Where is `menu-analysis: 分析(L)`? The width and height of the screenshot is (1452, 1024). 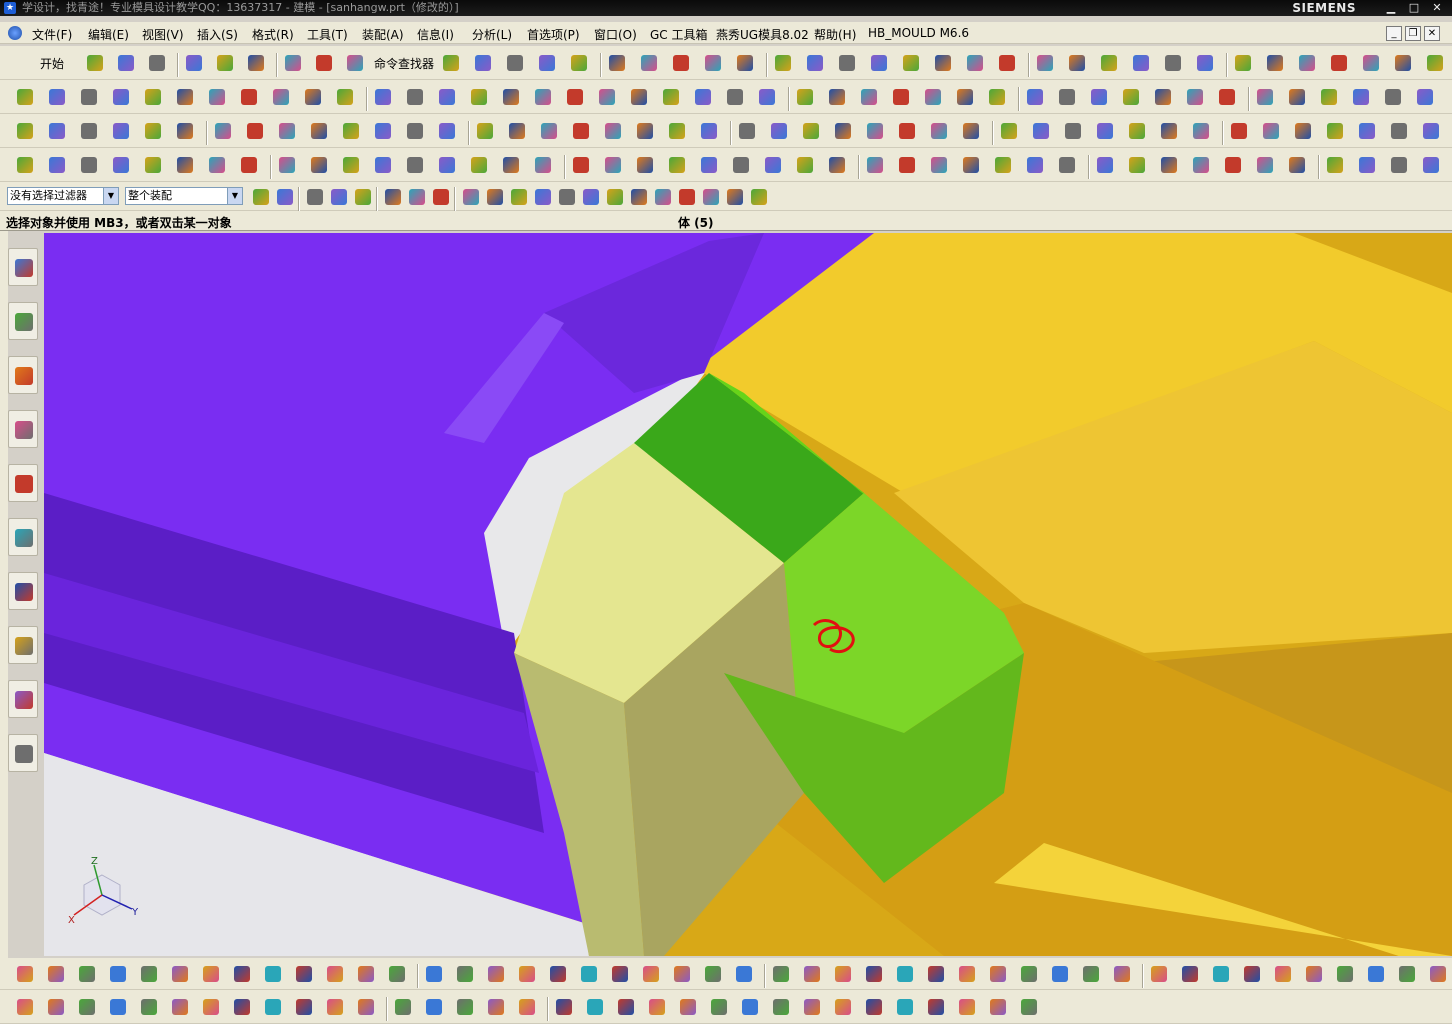 menu-analysis: 分析(L) is located at coordinates (492, 34).